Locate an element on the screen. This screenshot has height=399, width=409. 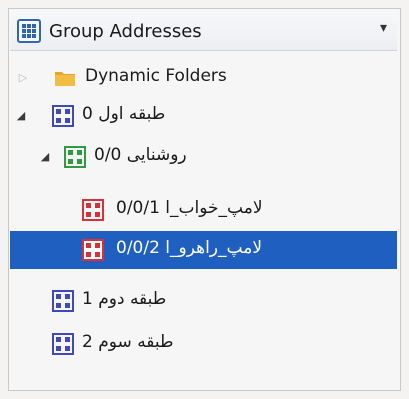
tree-item-bedroom-lamp: لامپ_خواب_ا 0/0/1 is located at coordinates (203, 210).